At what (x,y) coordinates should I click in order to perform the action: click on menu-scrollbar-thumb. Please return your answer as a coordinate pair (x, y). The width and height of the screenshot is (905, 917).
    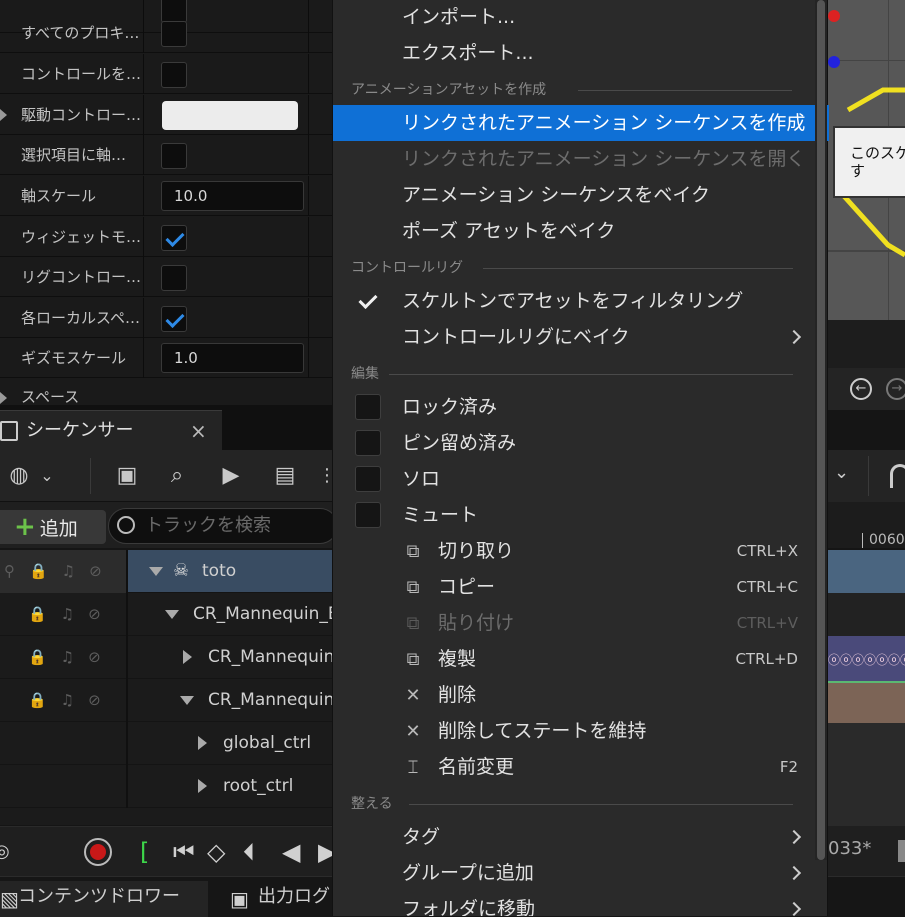
    Looking at the image, I should click on (821, 430).